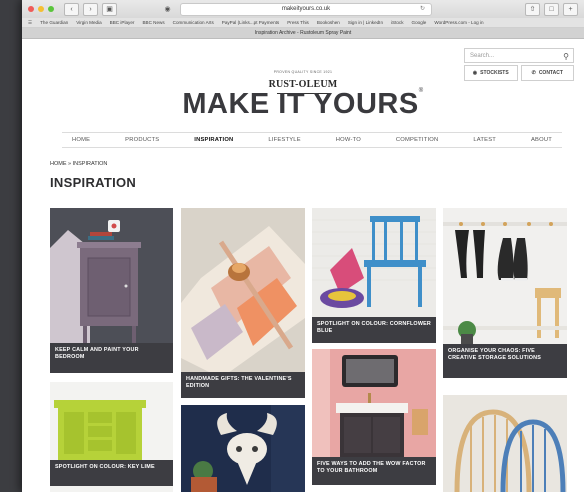 The height and width of the screenshot is (492, 584). What do you see at coordinates (122, 22) in the screenshot?
I see `bookmark-item: BBC iPlayer` at bounding box center [122, 22].